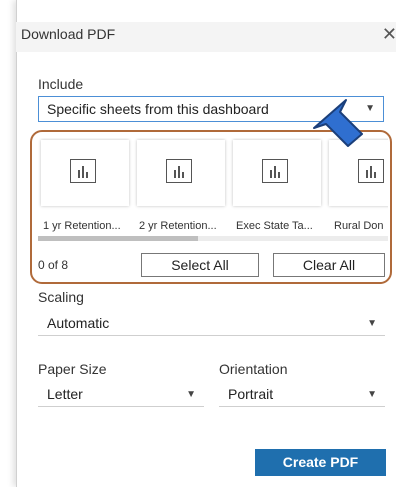  What do you see at coordinates (61, 84) in the screenshot?
I see `include-label: Include` at bounding box center [61, 84].